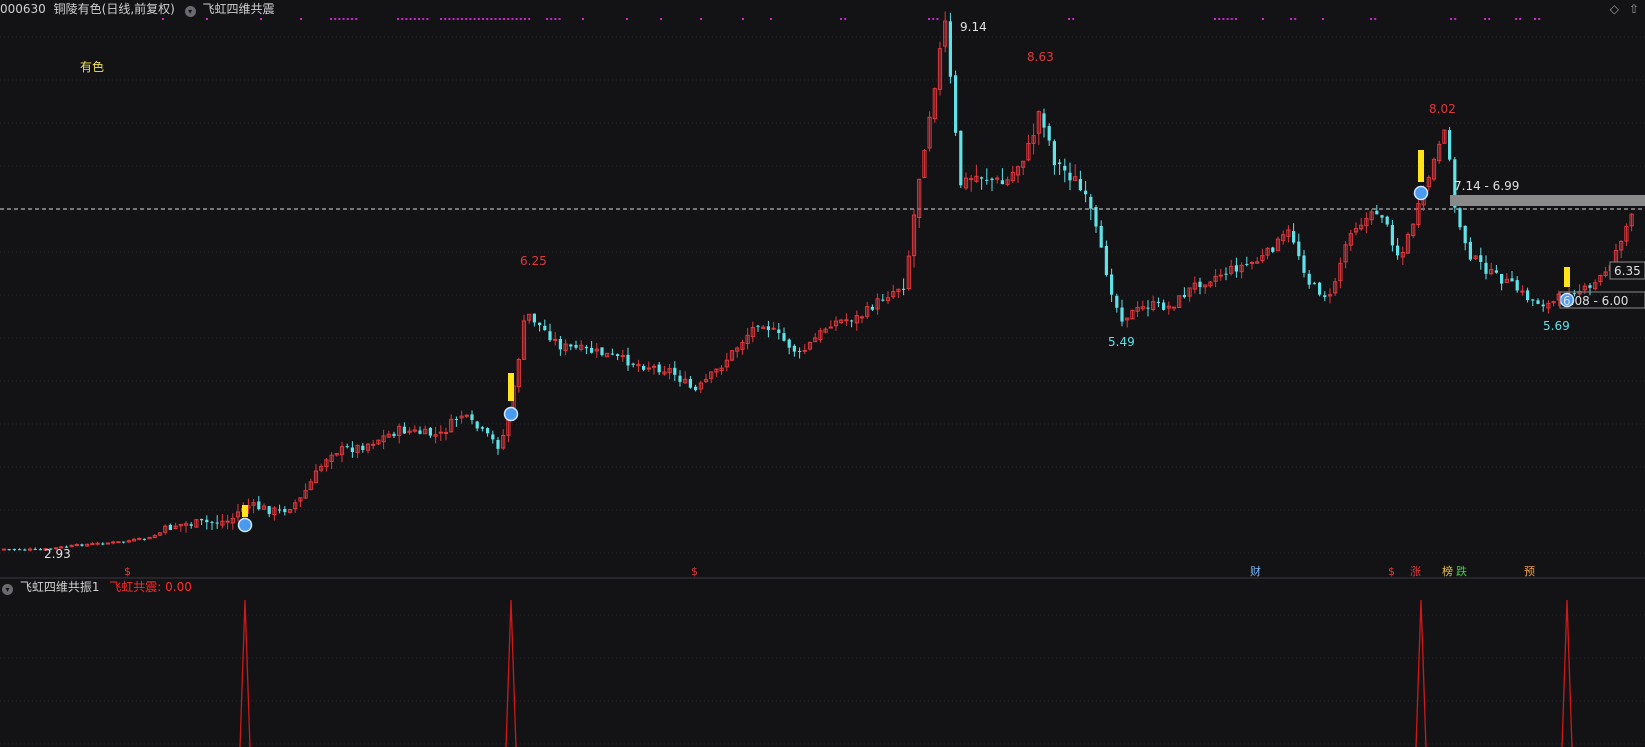 Image resolution: width=1645 pixels, height=747 pixels. I want to click on event-label-4: 涨, so click(1415, 571).